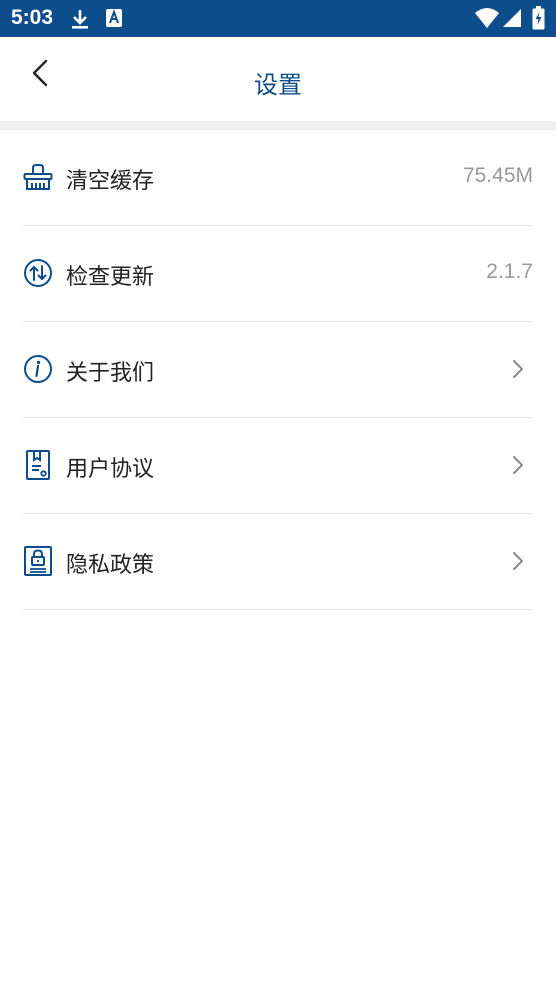 This screenshot has width=556, height=985. Describe the element at coordinates (80, 21) in the screenshot. I see `download-icon` at that location.